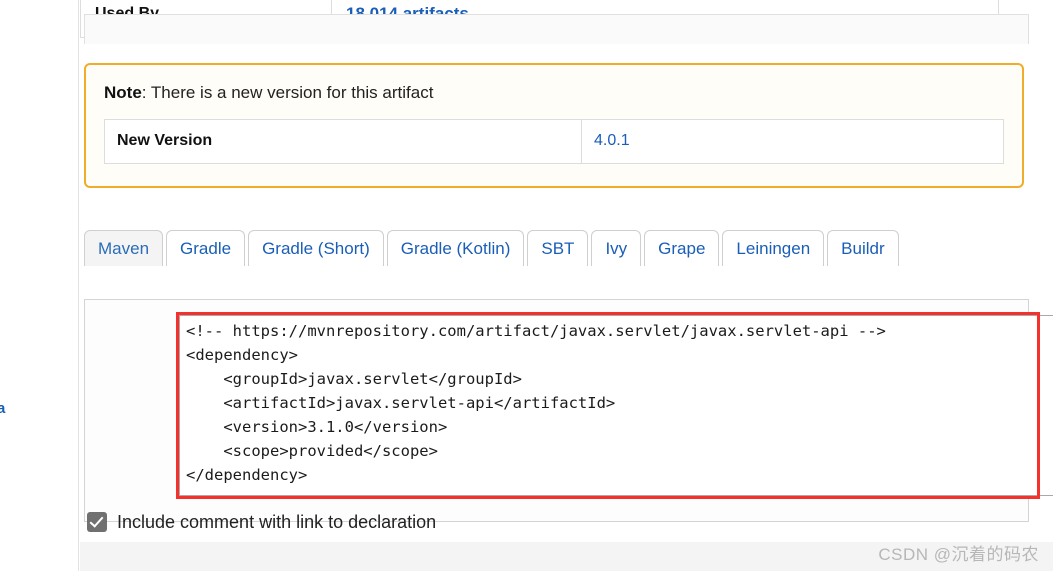 The width and height of the screenshot is (1053, 571). I want to click on new-version-table: New Version 4.0.1, so click(554, 142).